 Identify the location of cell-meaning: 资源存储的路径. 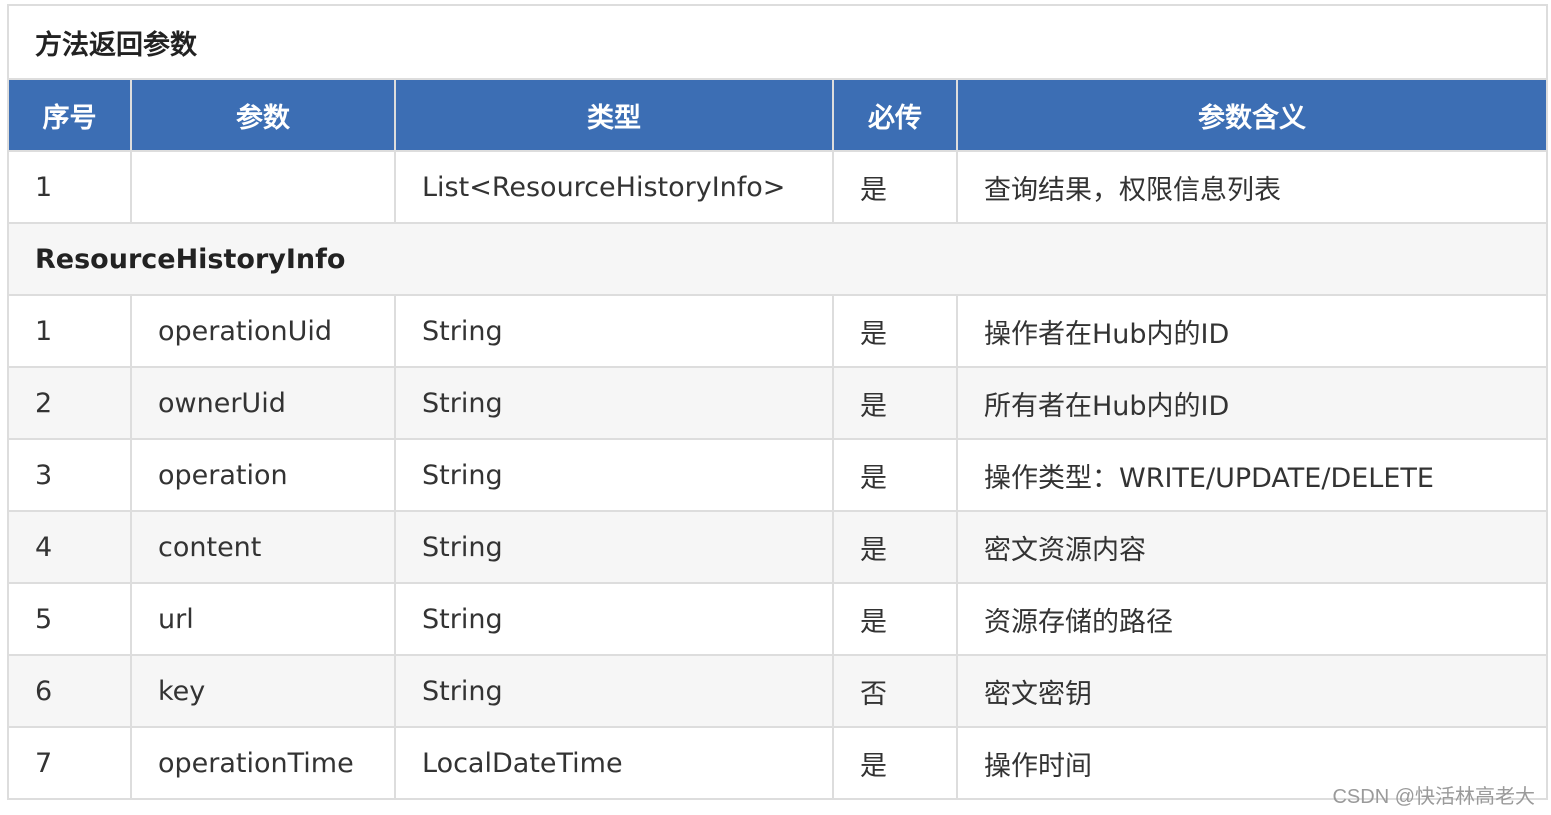
(1252, 619).